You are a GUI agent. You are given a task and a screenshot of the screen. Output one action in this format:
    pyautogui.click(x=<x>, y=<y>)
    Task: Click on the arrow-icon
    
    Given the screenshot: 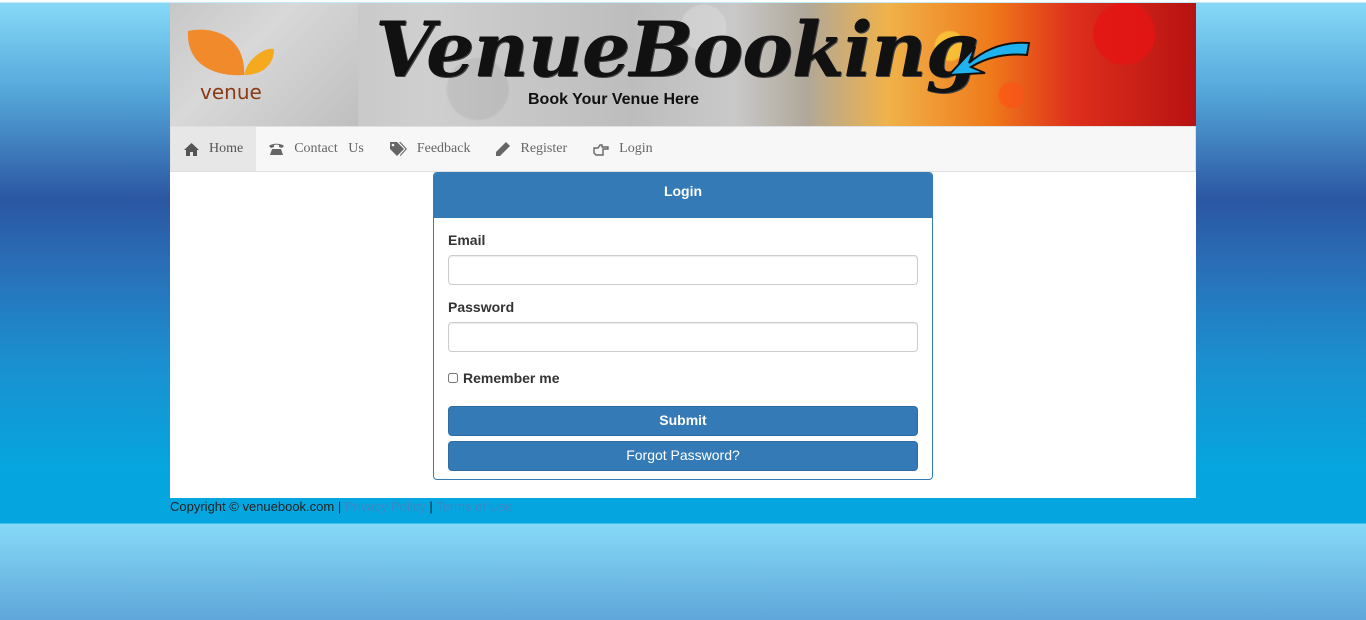 What is the action you would take?
    pyautogui.click(x=988, y=59)
    